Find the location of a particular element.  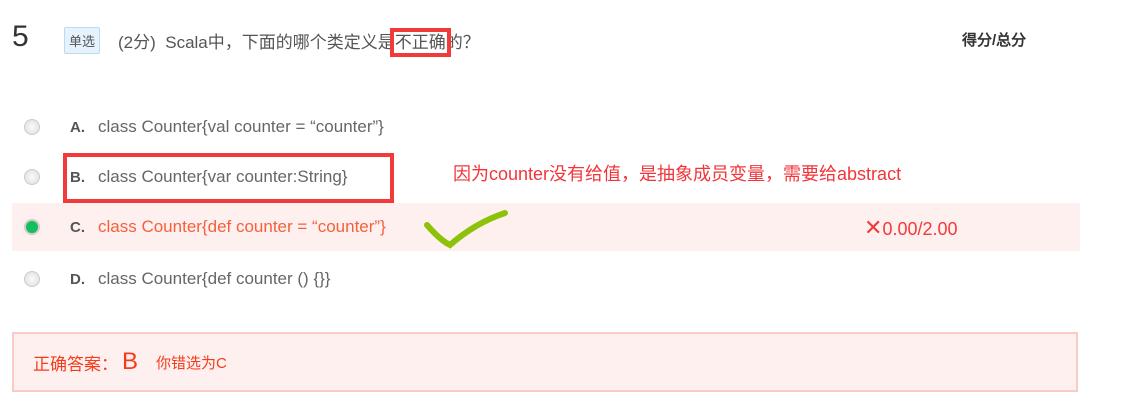

answer-label: 正确答案： is located at coordinates (75, 364).